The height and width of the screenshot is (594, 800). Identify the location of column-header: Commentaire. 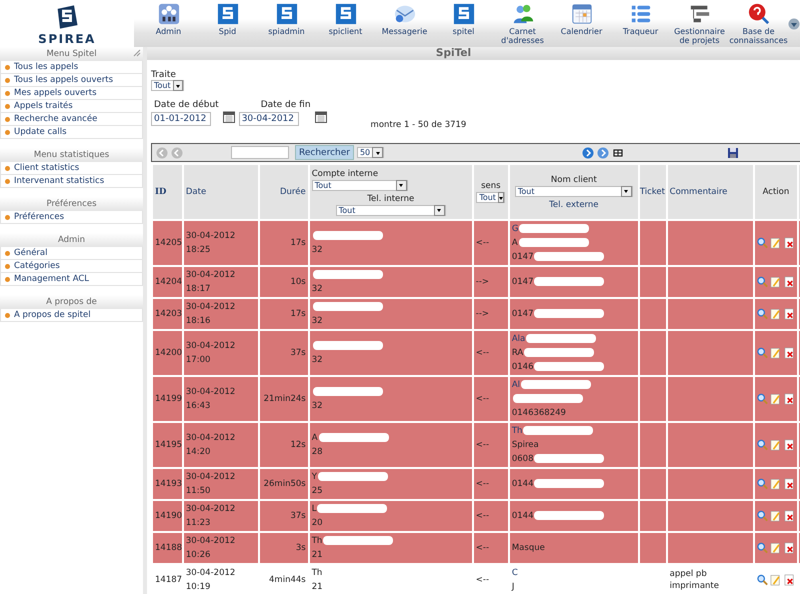
(699, 192).